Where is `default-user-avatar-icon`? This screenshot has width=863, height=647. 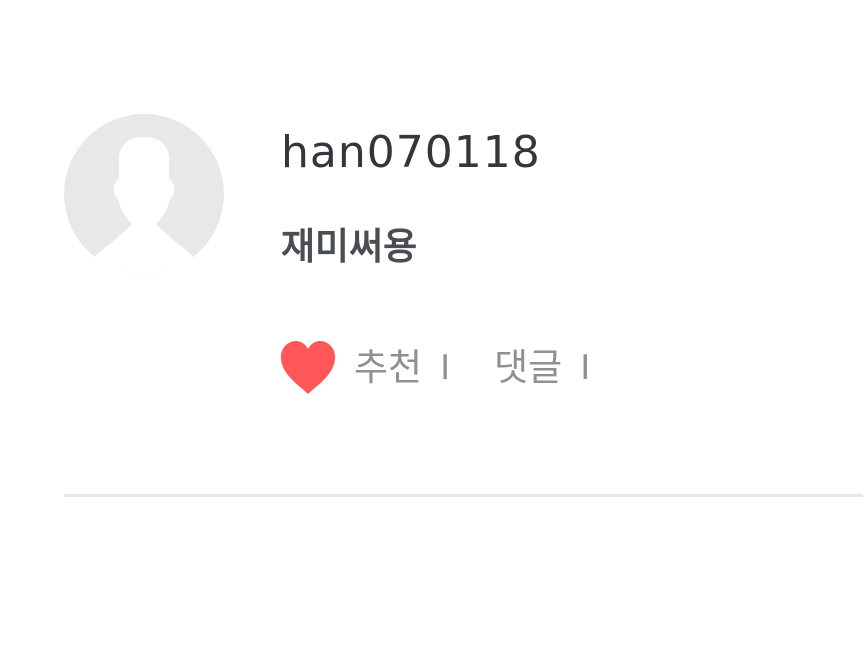 default-user-avatar-icon is located at coordinates (144, 194).